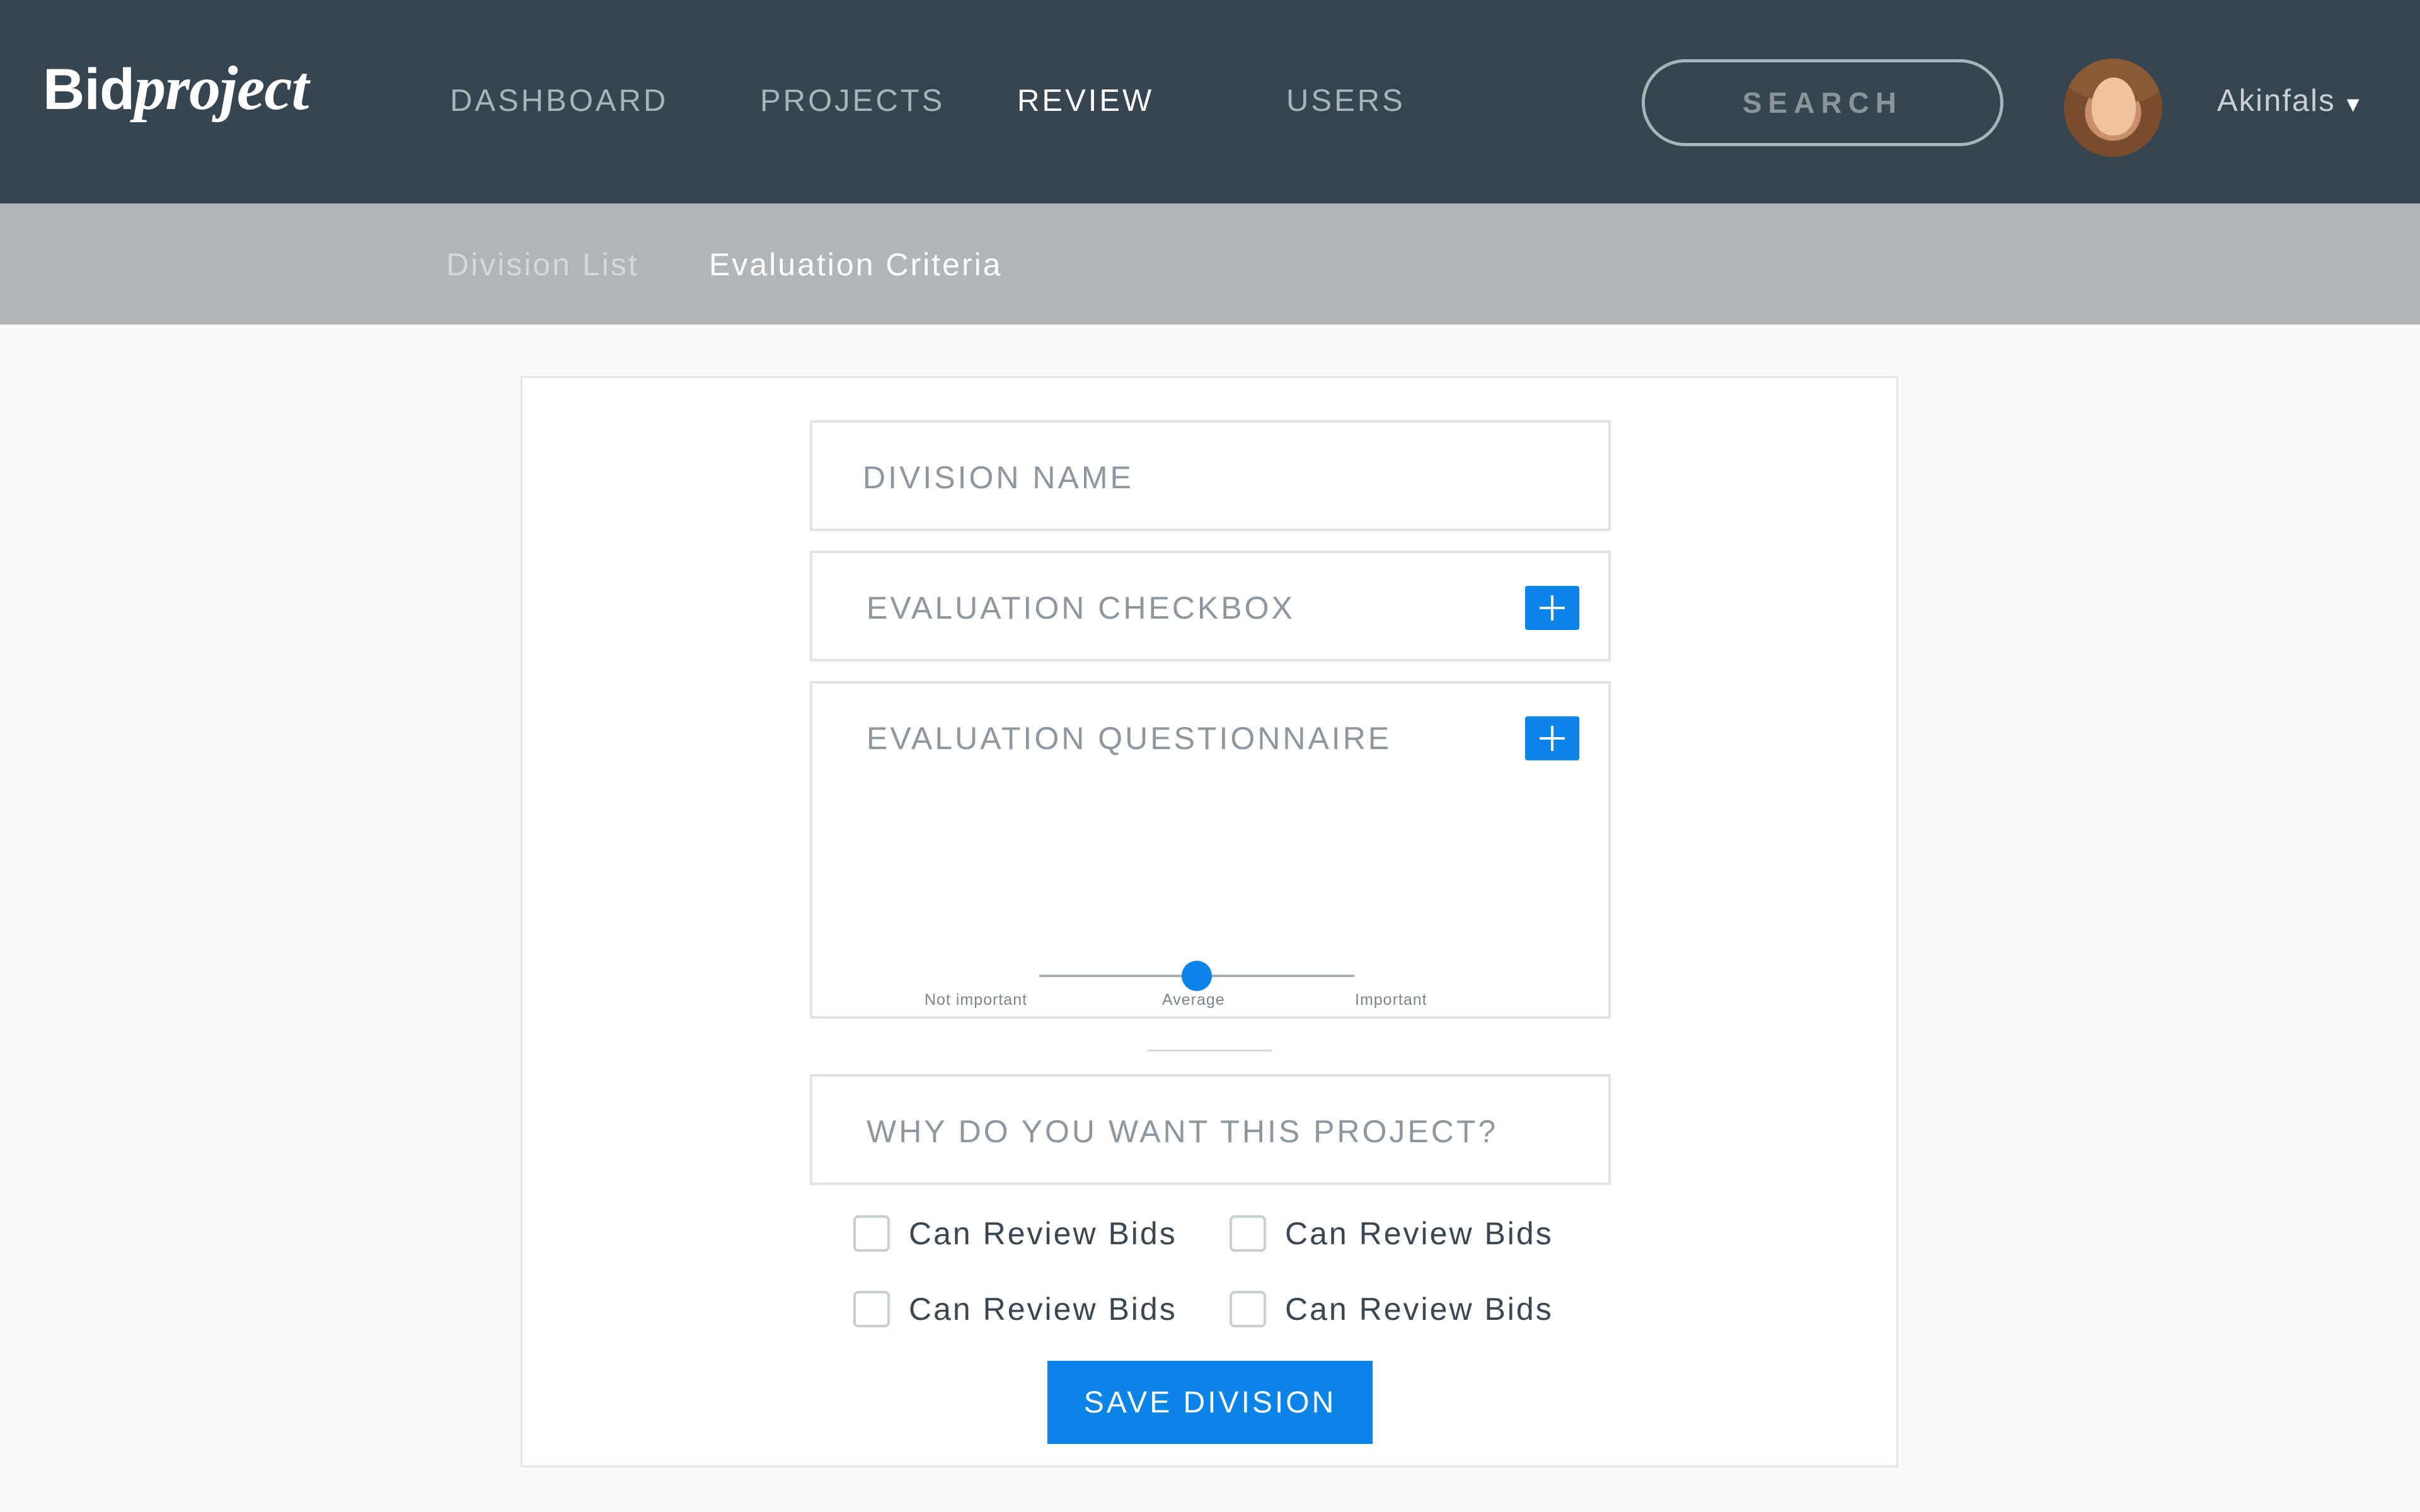 This screenshot has height=1512, width=2420. What do you see at coordinates (1211, 475) in the screenshot?
I see `division-name-field: DIVISION NAME` at bounding box center [1211, 475].